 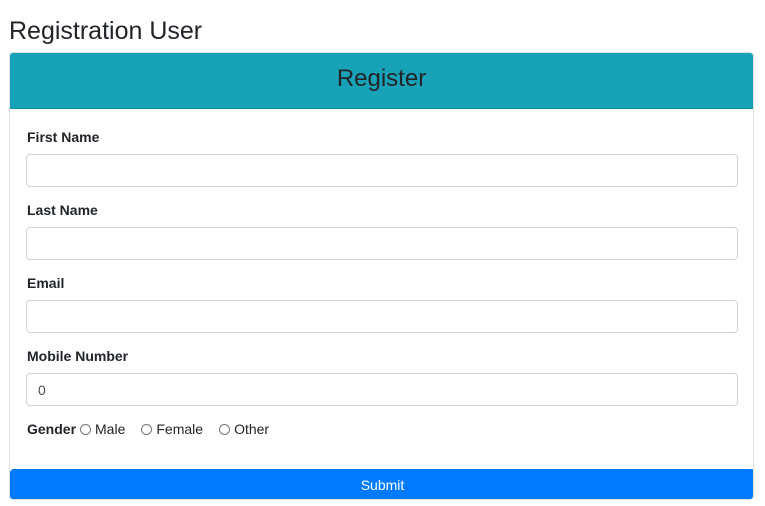 I want to click on page-title: Registration User, so click(x=106, y=31).